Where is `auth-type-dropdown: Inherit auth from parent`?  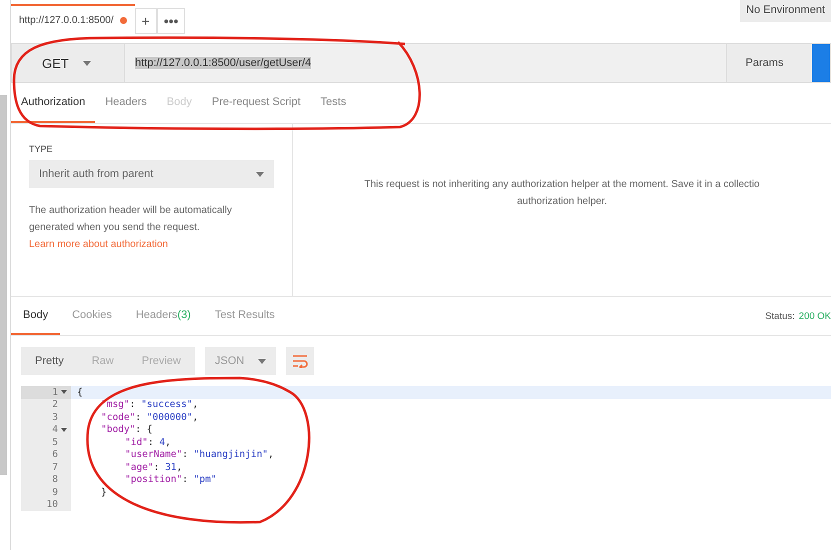 auth-type-dropdown: Inherit auth from parent is located at coordinates (151, 174).